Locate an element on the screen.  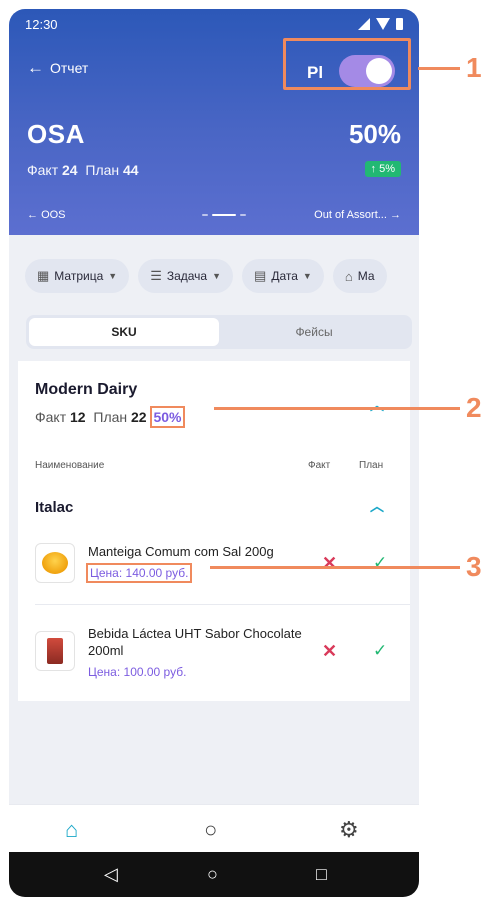
calendar-icon: ▤ is located at coordinates (260, 275).